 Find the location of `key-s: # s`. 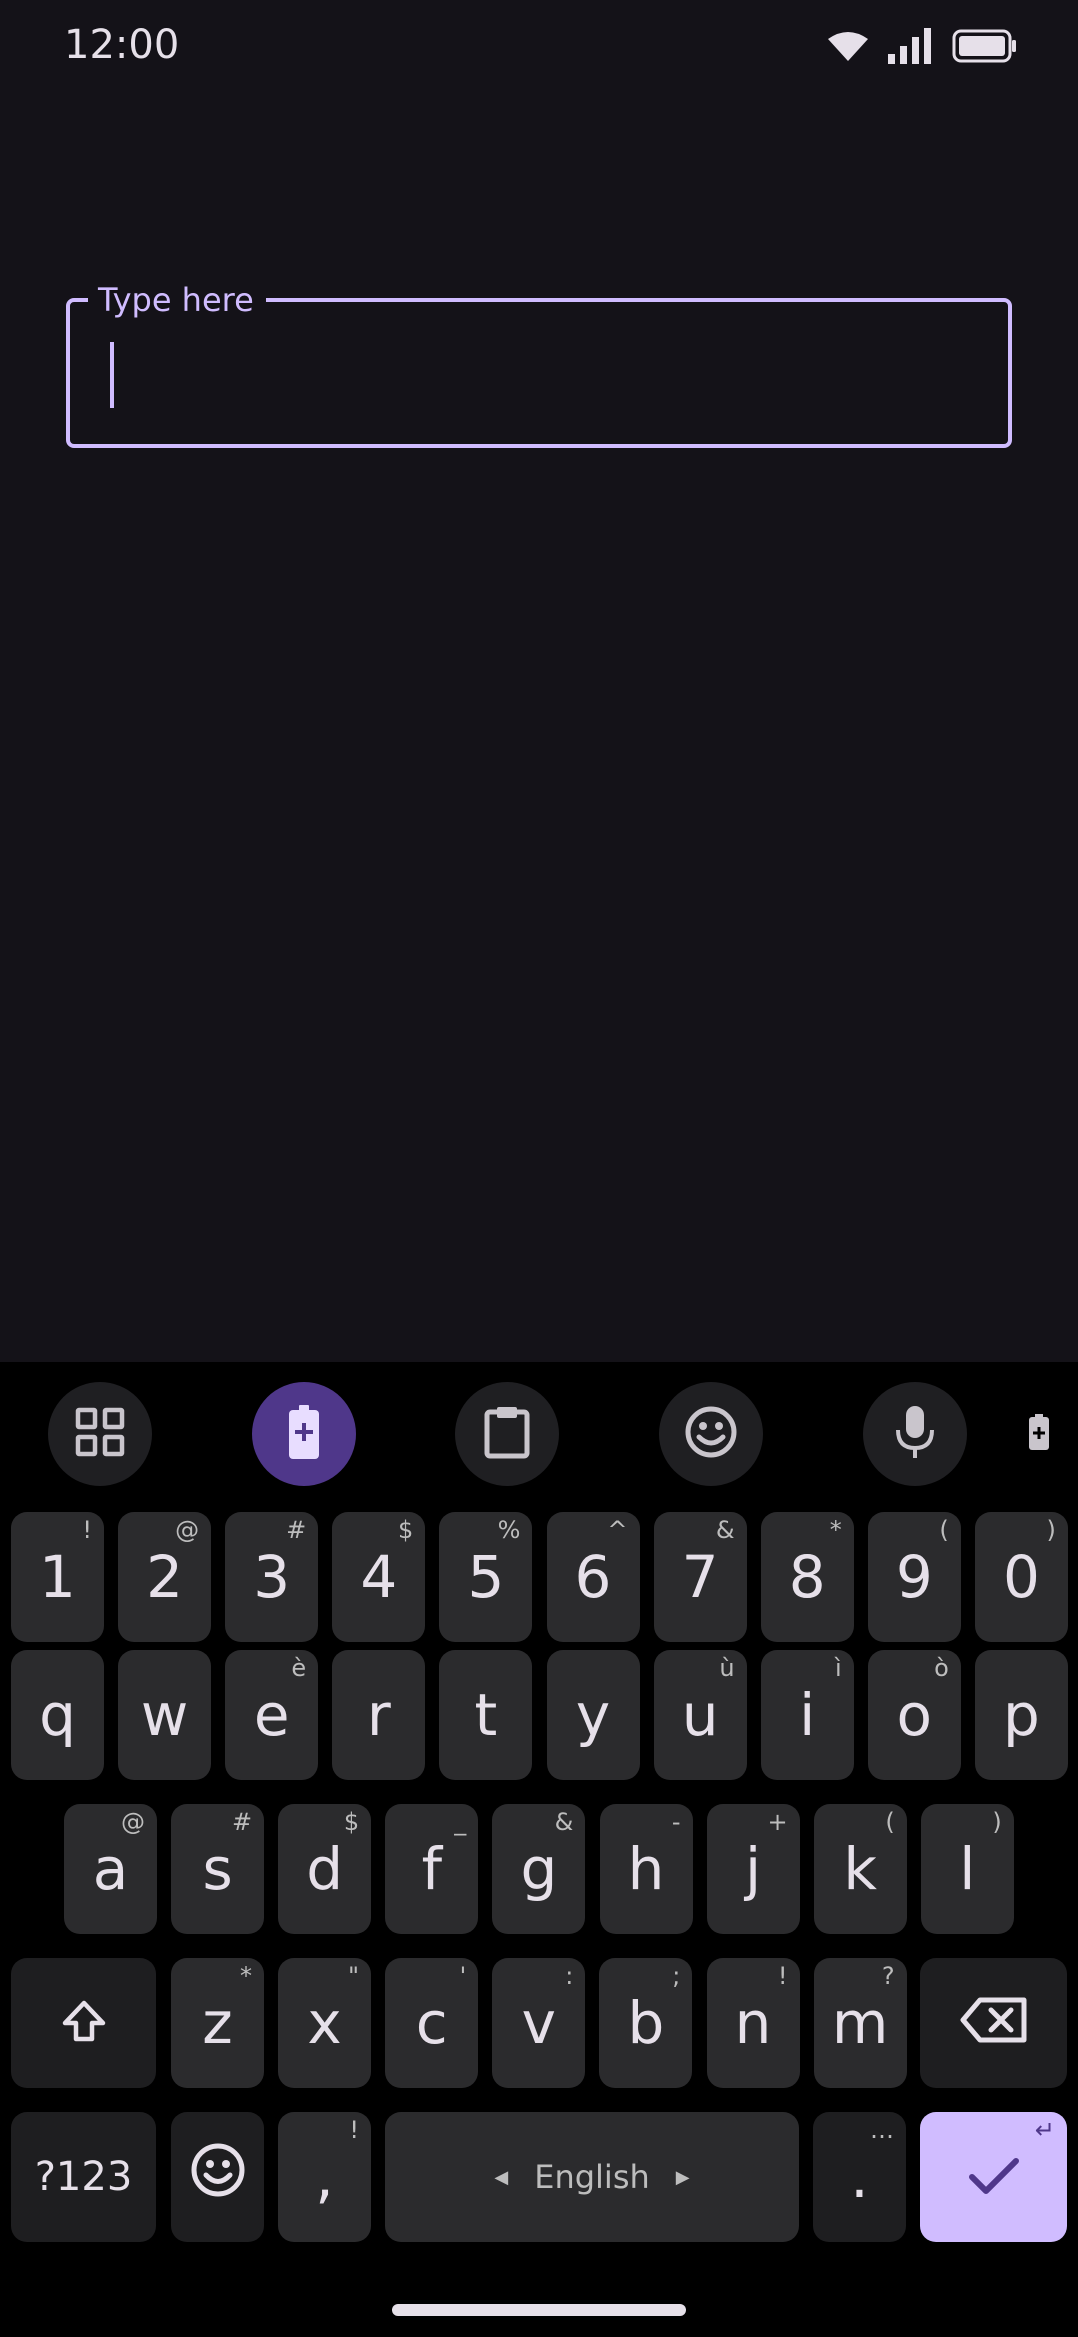

key-s: # s is located at coordinates (218, 1869).